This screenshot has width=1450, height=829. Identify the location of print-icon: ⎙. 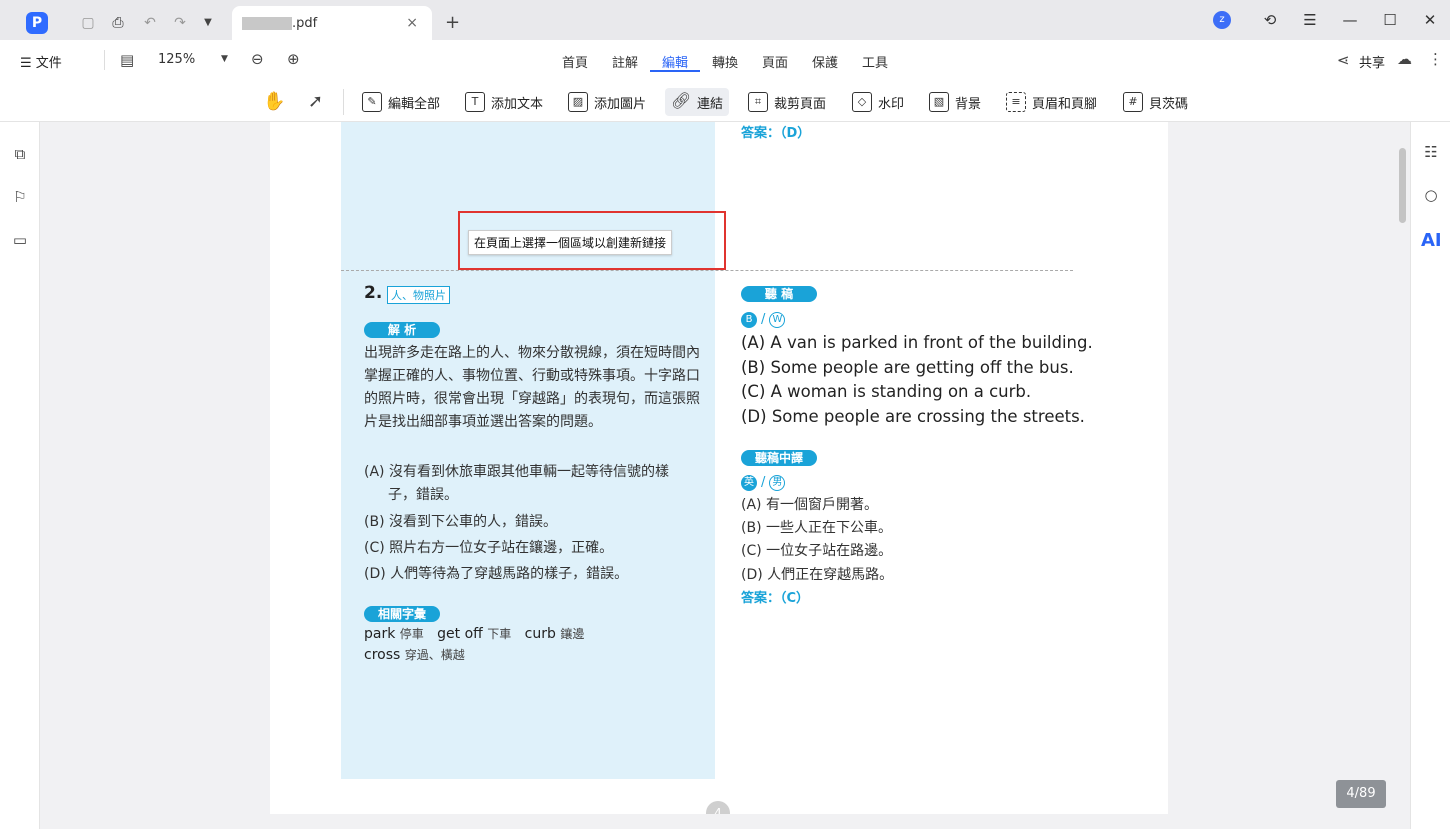
(118, 23).